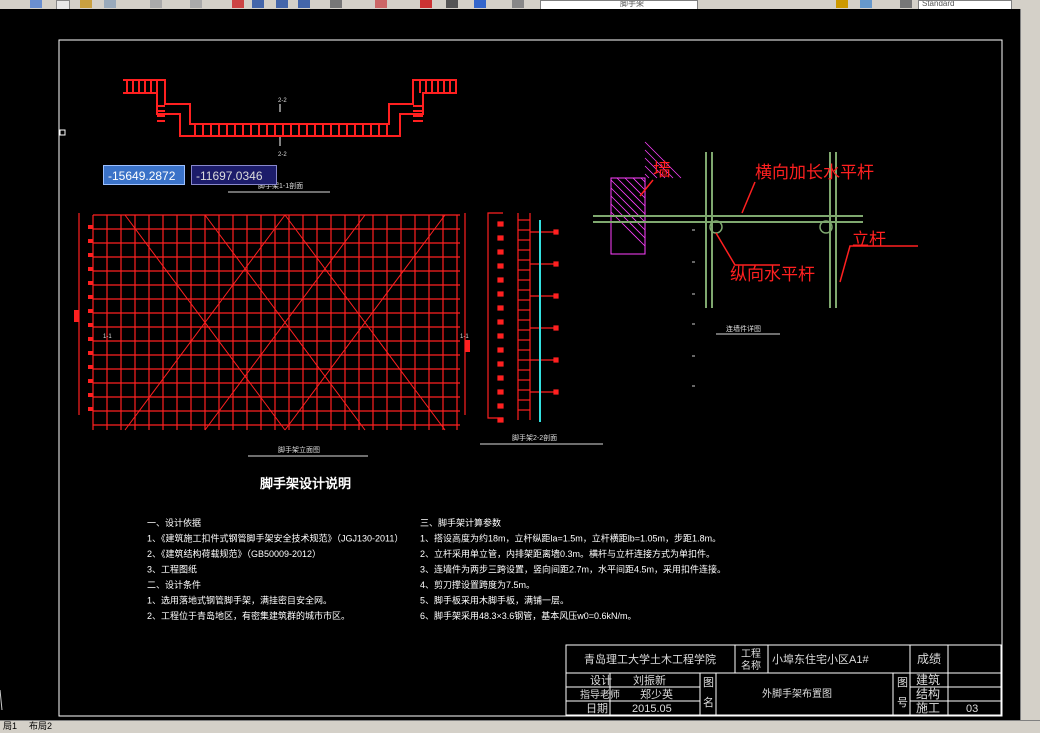 The height and width of the screenshot is (733, 1040). What do you see at coordinates (820, 659) in the screenshot?
I see `tb-project-name: 小埠东住宅小区A1#` at bounding box center [820, 659].